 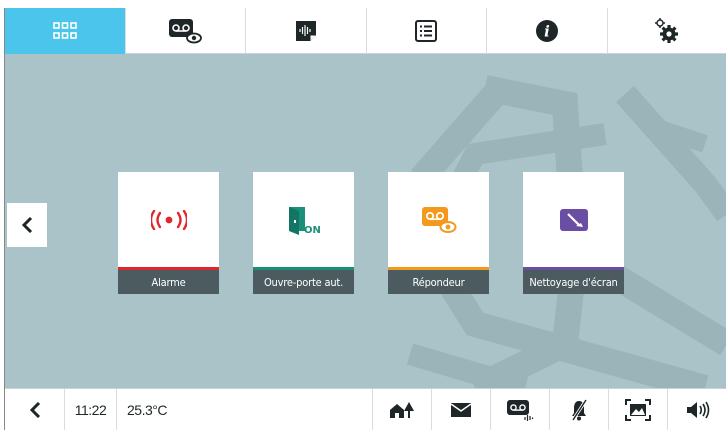 I want to click on screen-cleaning-icon, so click(x=573, y=219).